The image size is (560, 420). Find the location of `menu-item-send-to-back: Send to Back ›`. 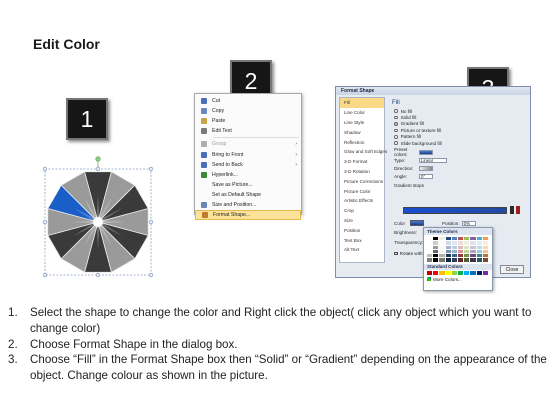

menu-item-send-to-back: Send to Back › is located at coordinates (248, 165).